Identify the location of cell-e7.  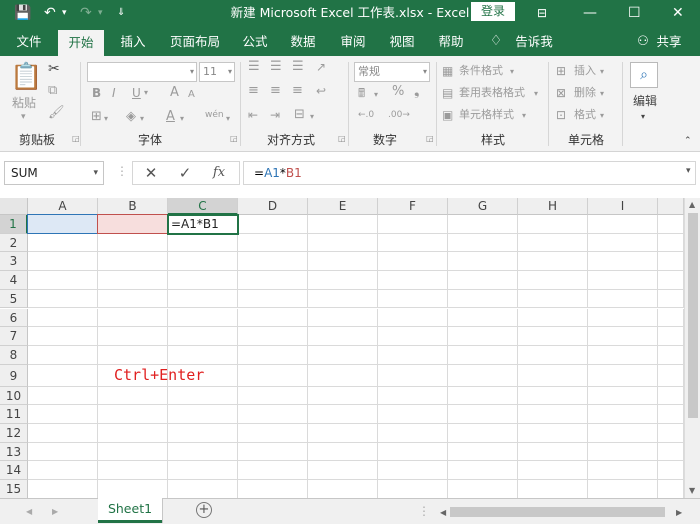
(343, 336).